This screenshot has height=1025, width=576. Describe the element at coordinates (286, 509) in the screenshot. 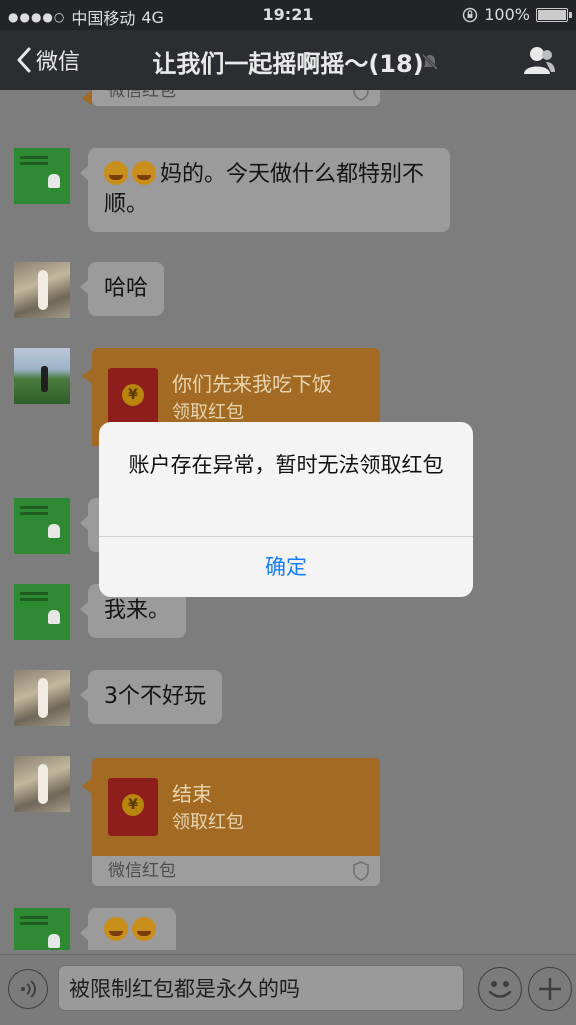

I see `alert-dialog: 账户存在异常，暂时无法领取红包 确定` at that location.